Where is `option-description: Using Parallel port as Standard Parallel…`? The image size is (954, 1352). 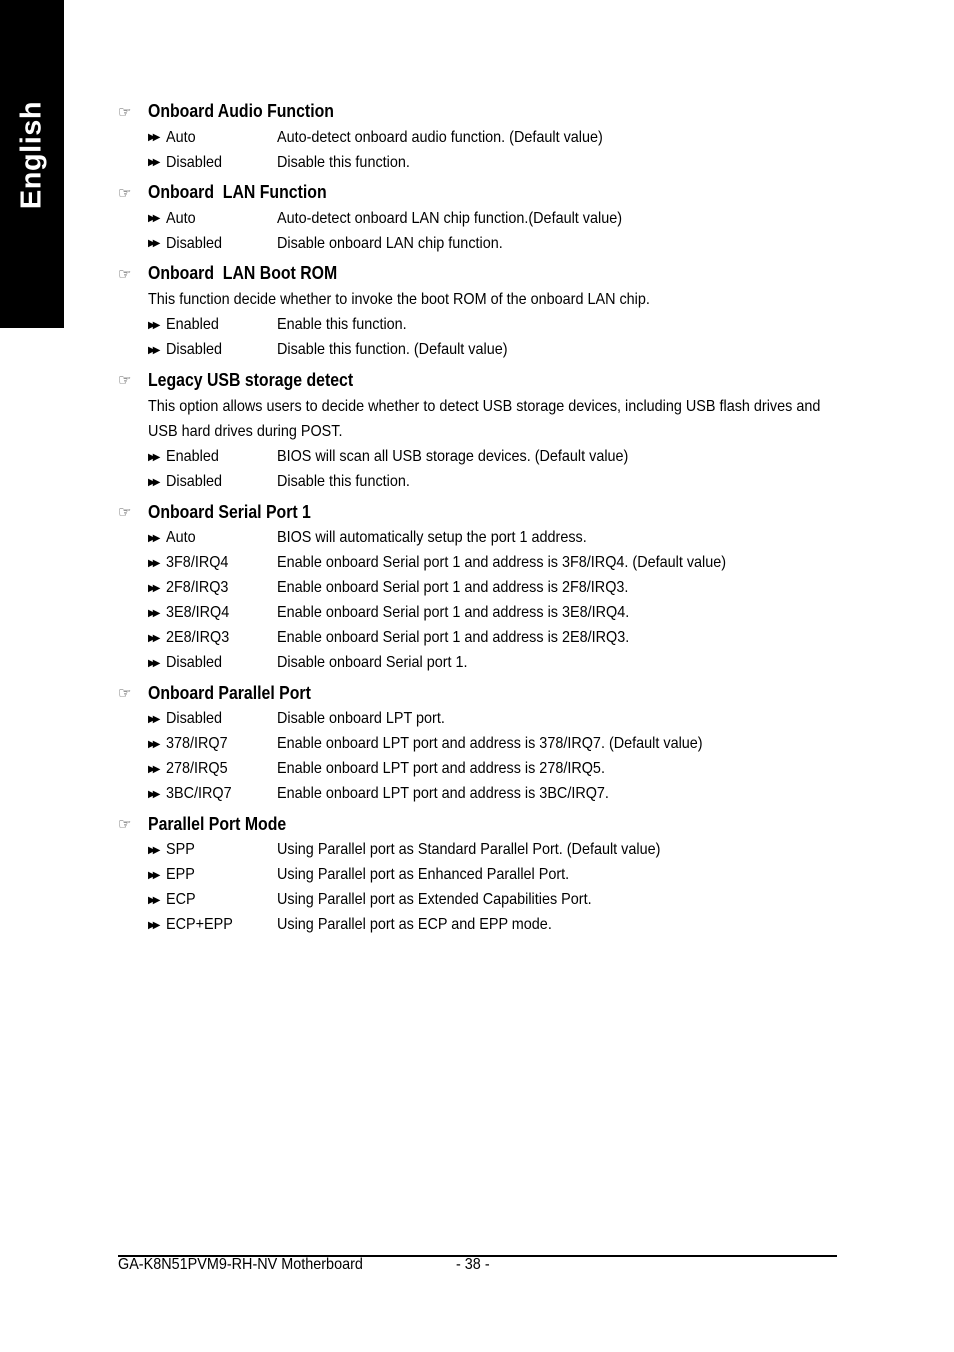 option-description: Using Parallel port as Standard Parallel… is located at coordinates (469, 849).